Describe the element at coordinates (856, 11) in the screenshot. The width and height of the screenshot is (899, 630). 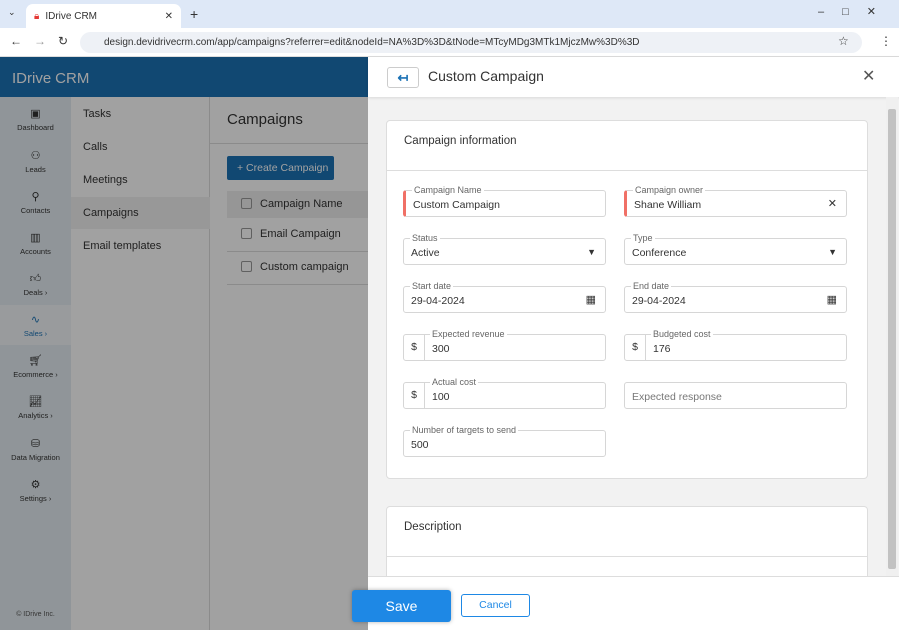
I see `window-controls: –□✕` at that location.